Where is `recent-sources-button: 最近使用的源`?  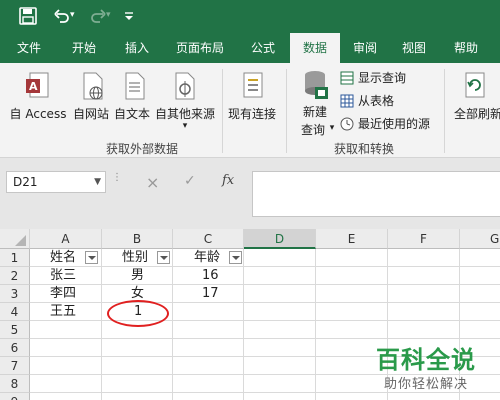 recent-sources-button: 最近使用的源 is located at coordinates (395, 124).